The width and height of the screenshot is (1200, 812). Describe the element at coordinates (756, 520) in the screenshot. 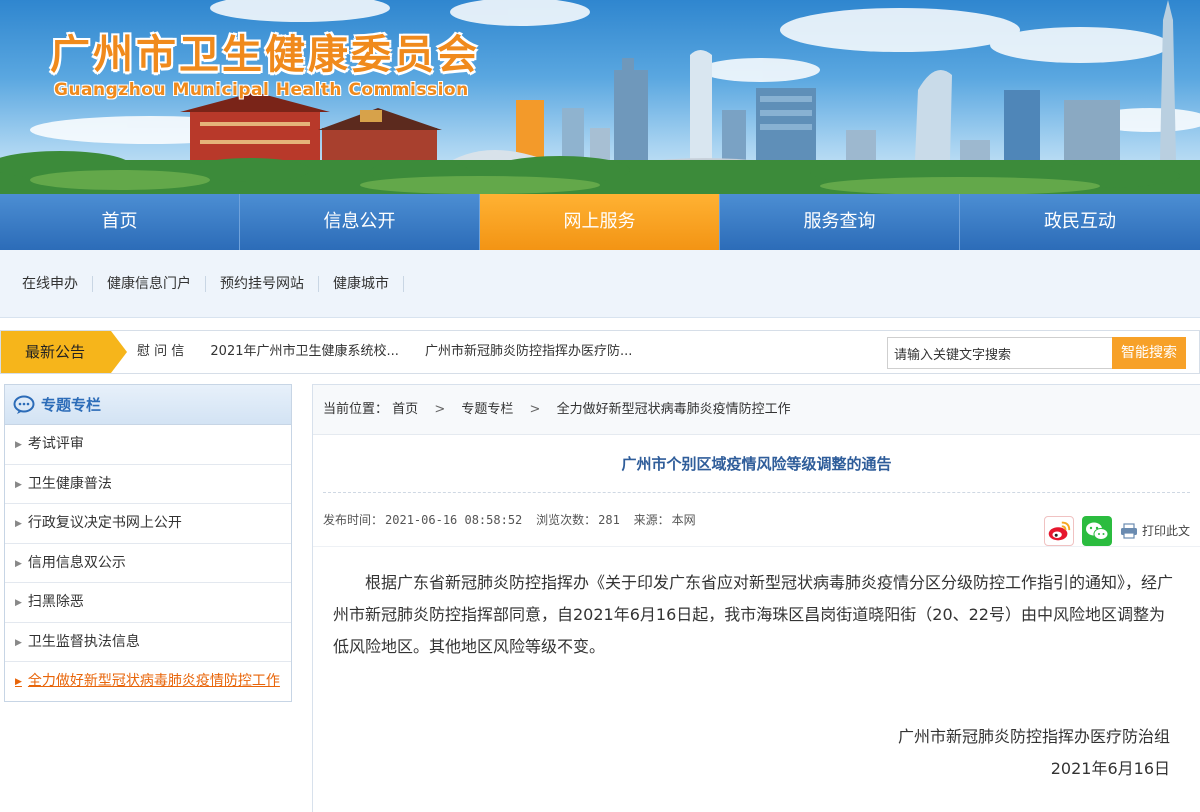

I see `article-meta: 发布时间： 2021-06-16 08:58:52 浏览次数： 281 来源： 本网` at that location.